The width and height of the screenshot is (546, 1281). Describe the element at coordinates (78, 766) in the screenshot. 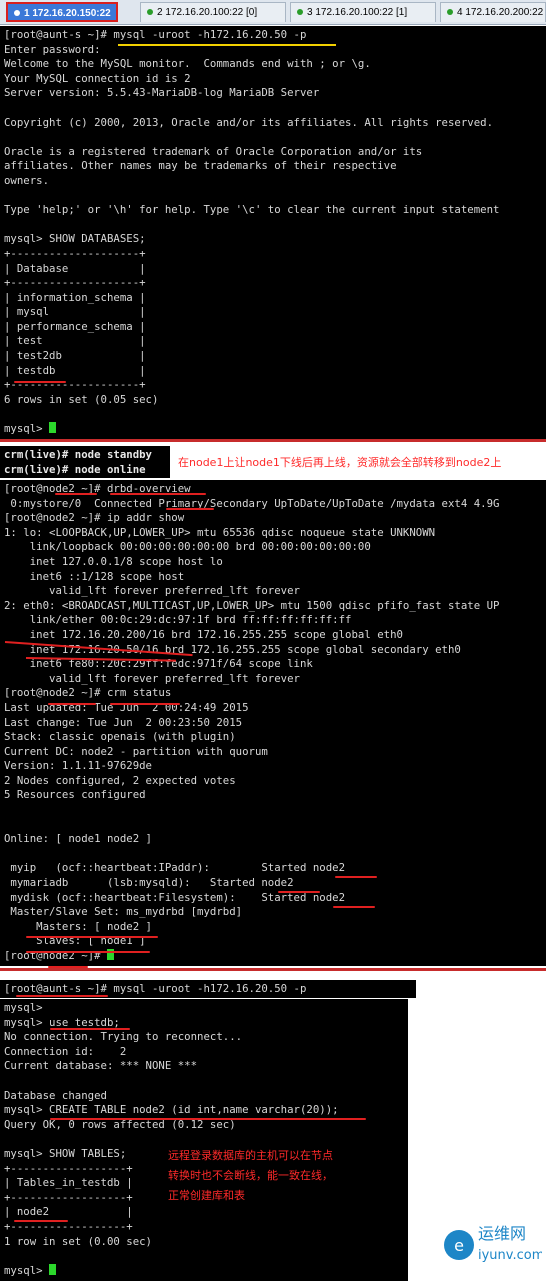

I see `terminal-line: Version: 1.1.11-97629de` at that location.